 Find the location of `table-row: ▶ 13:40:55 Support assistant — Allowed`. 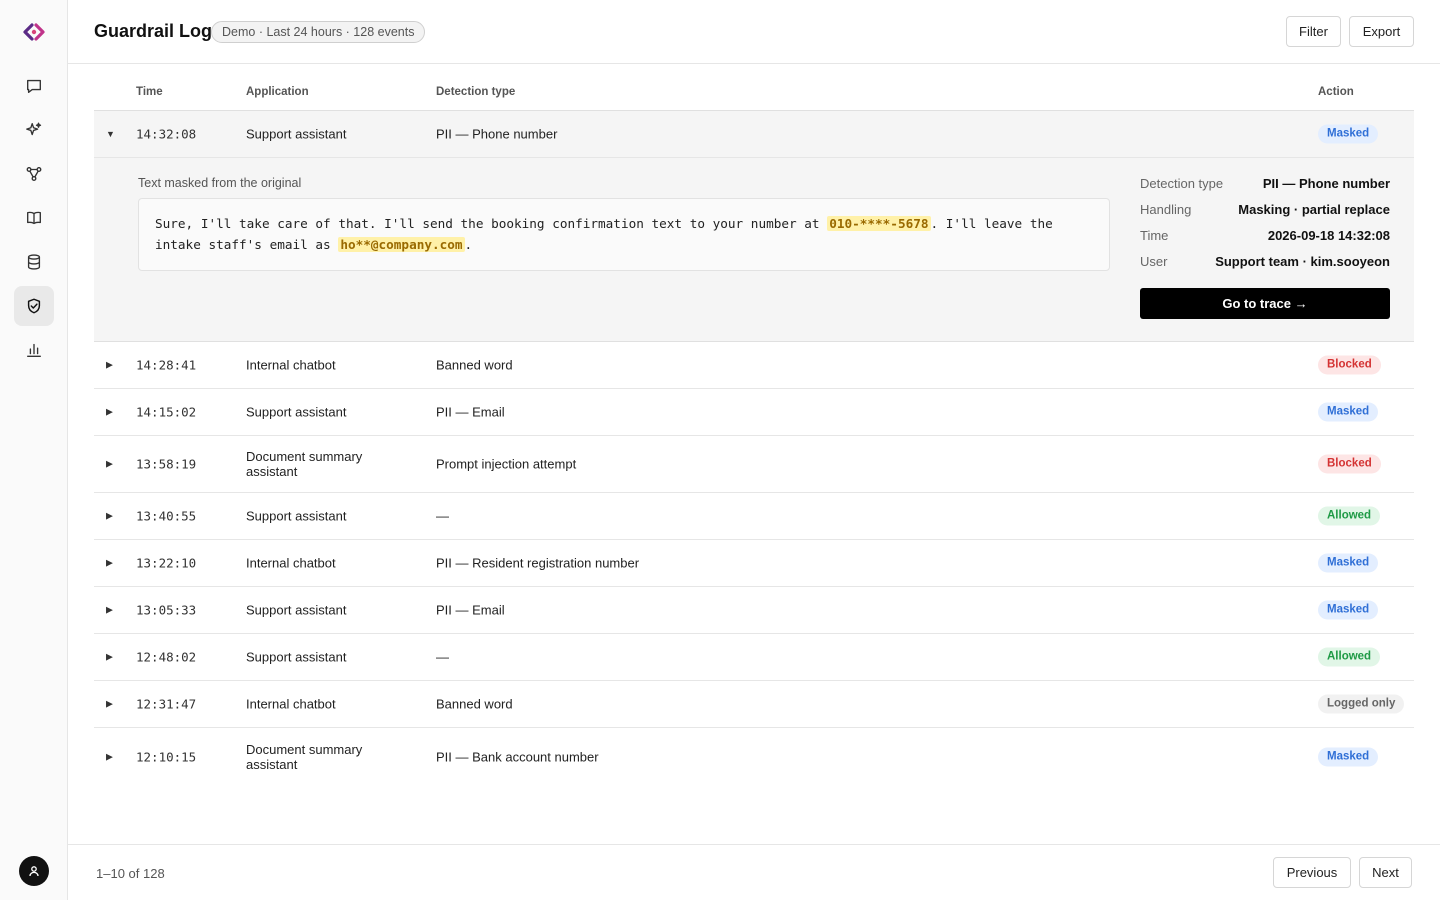

table-row: ▶ 13:40:55 Support assistant — Allowed is located at coordinates (754, 516).